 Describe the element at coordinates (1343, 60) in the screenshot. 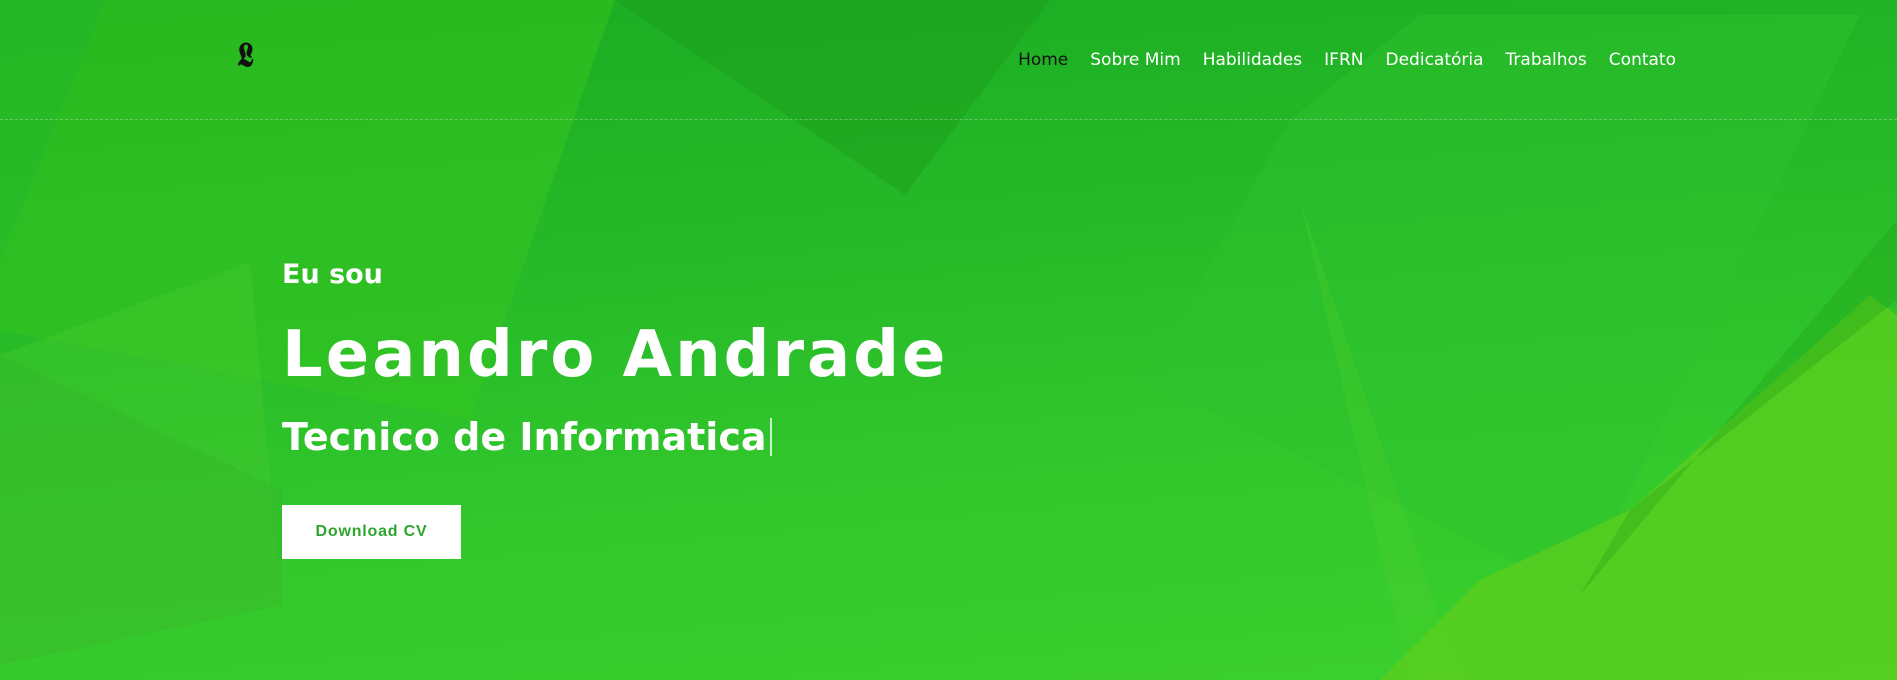

I see `nav-item-ifrn: IFRN` at that location.